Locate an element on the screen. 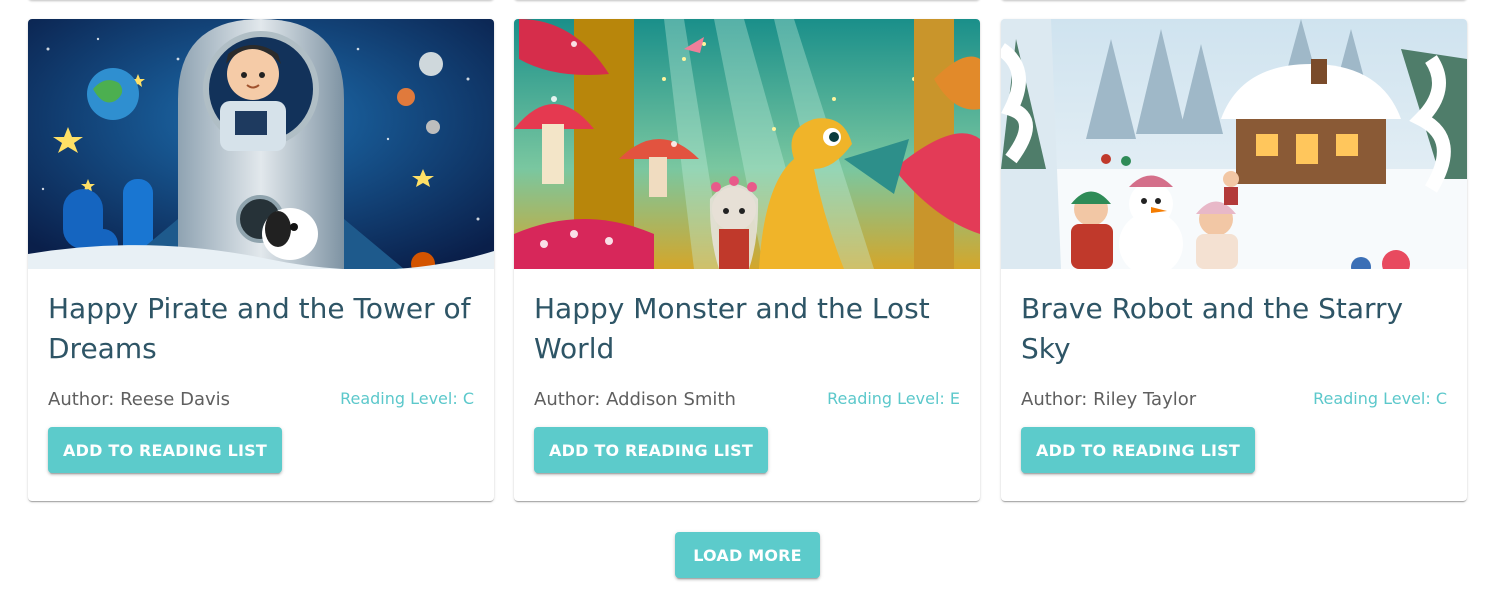  book-title: Brave Robot and the Starry Sky is located at coordinates (1236, 329).